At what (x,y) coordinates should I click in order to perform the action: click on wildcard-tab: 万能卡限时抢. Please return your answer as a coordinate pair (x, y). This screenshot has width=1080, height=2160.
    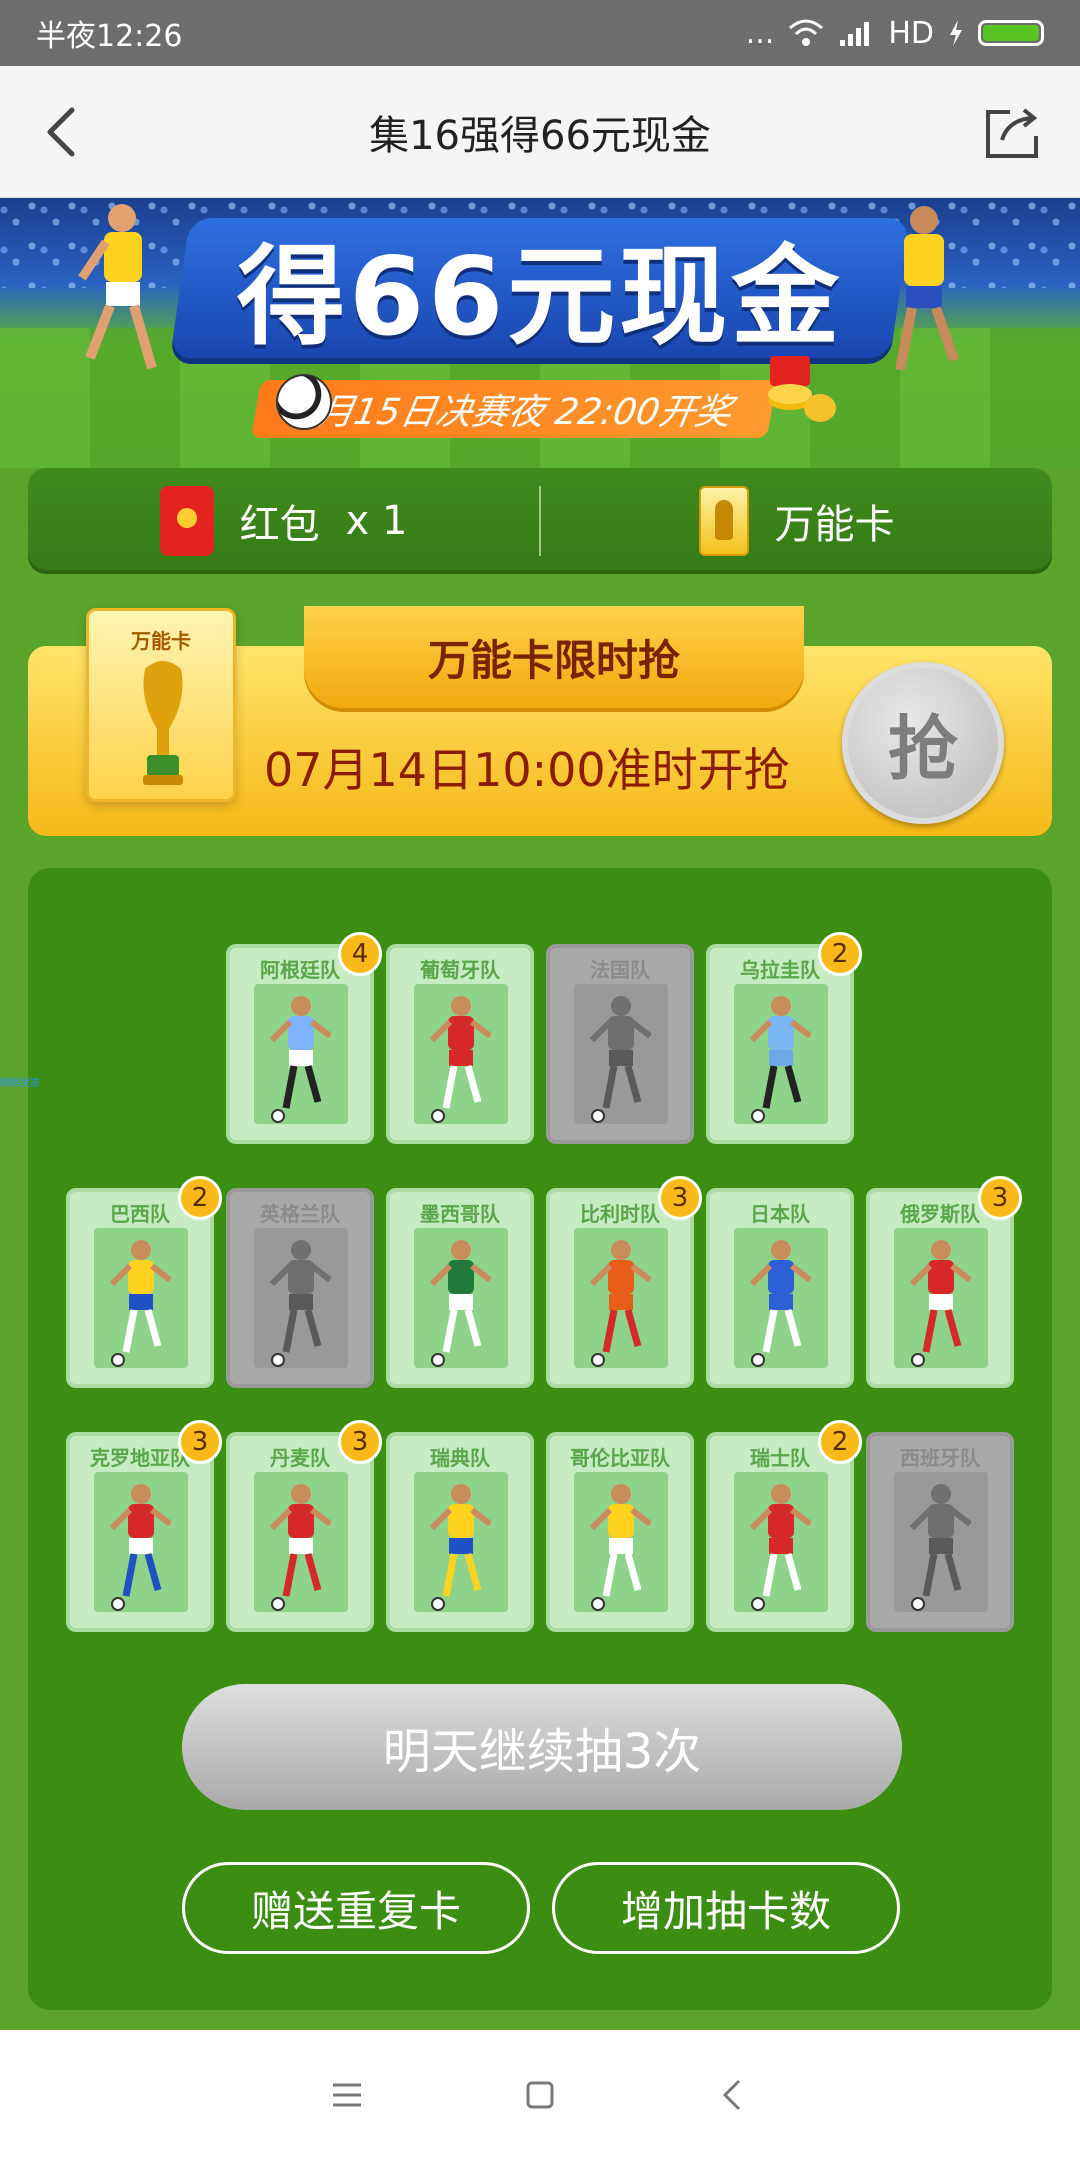
    Looking at the image, I should click on (554, 657).